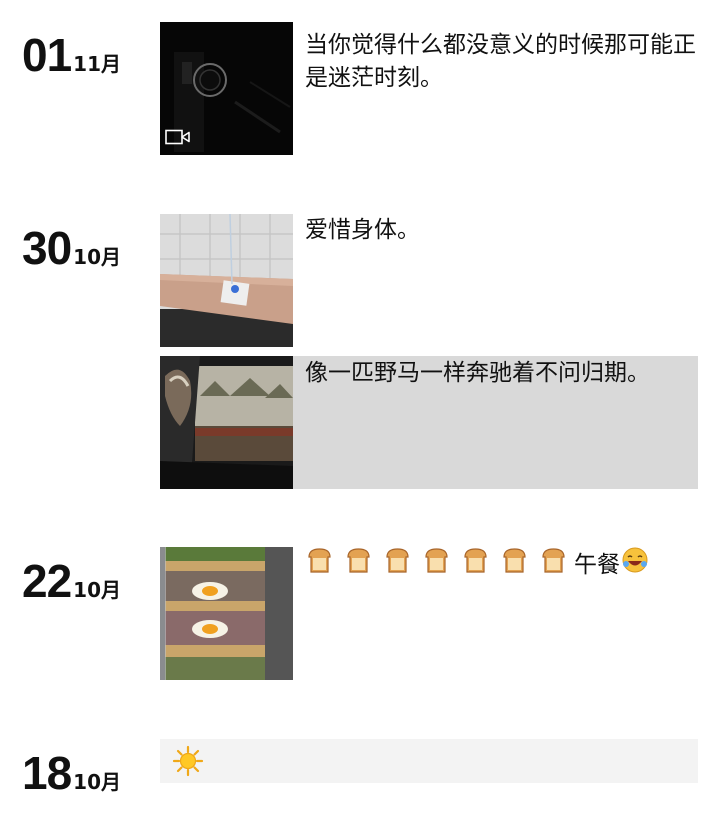 This screenshot has height=831, width=720. I want to click on date-label: 18 10月, so click(71, 773).